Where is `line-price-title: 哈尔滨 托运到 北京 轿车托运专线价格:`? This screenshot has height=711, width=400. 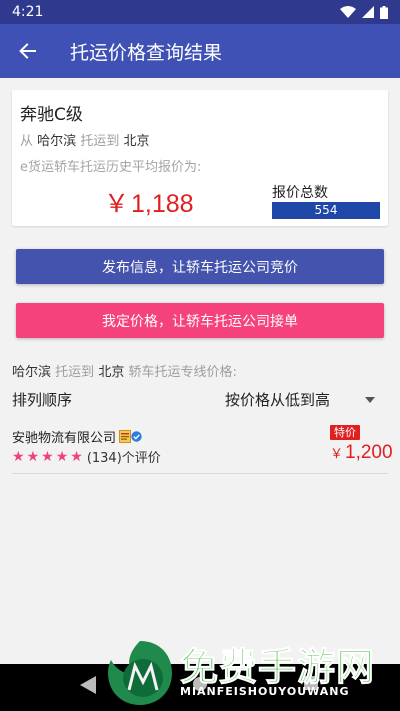 line-price-title: 哈尔滨 托运到 北京 轿车托运专线价格: is located at coordinates (124, 370).